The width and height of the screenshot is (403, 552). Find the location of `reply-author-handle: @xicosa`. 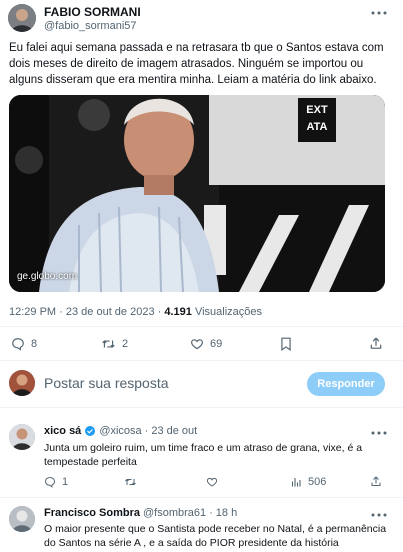

reply-author-handle: @xicosa is located at coordinates (120, 431).